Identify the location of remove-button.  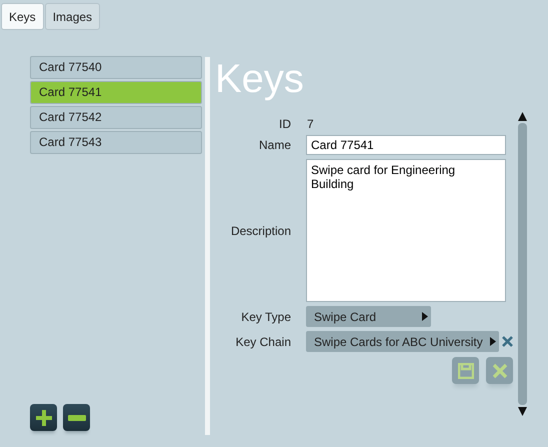
(76, 417).